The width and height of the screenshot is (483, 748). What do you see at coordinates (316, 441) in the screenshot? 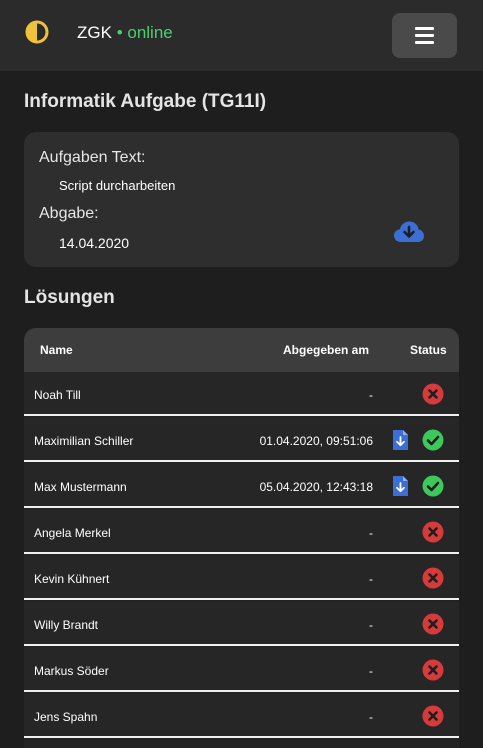
I see `submitted-at: 01.04.2020, 09:51:06` at bounding box center [316, 441].